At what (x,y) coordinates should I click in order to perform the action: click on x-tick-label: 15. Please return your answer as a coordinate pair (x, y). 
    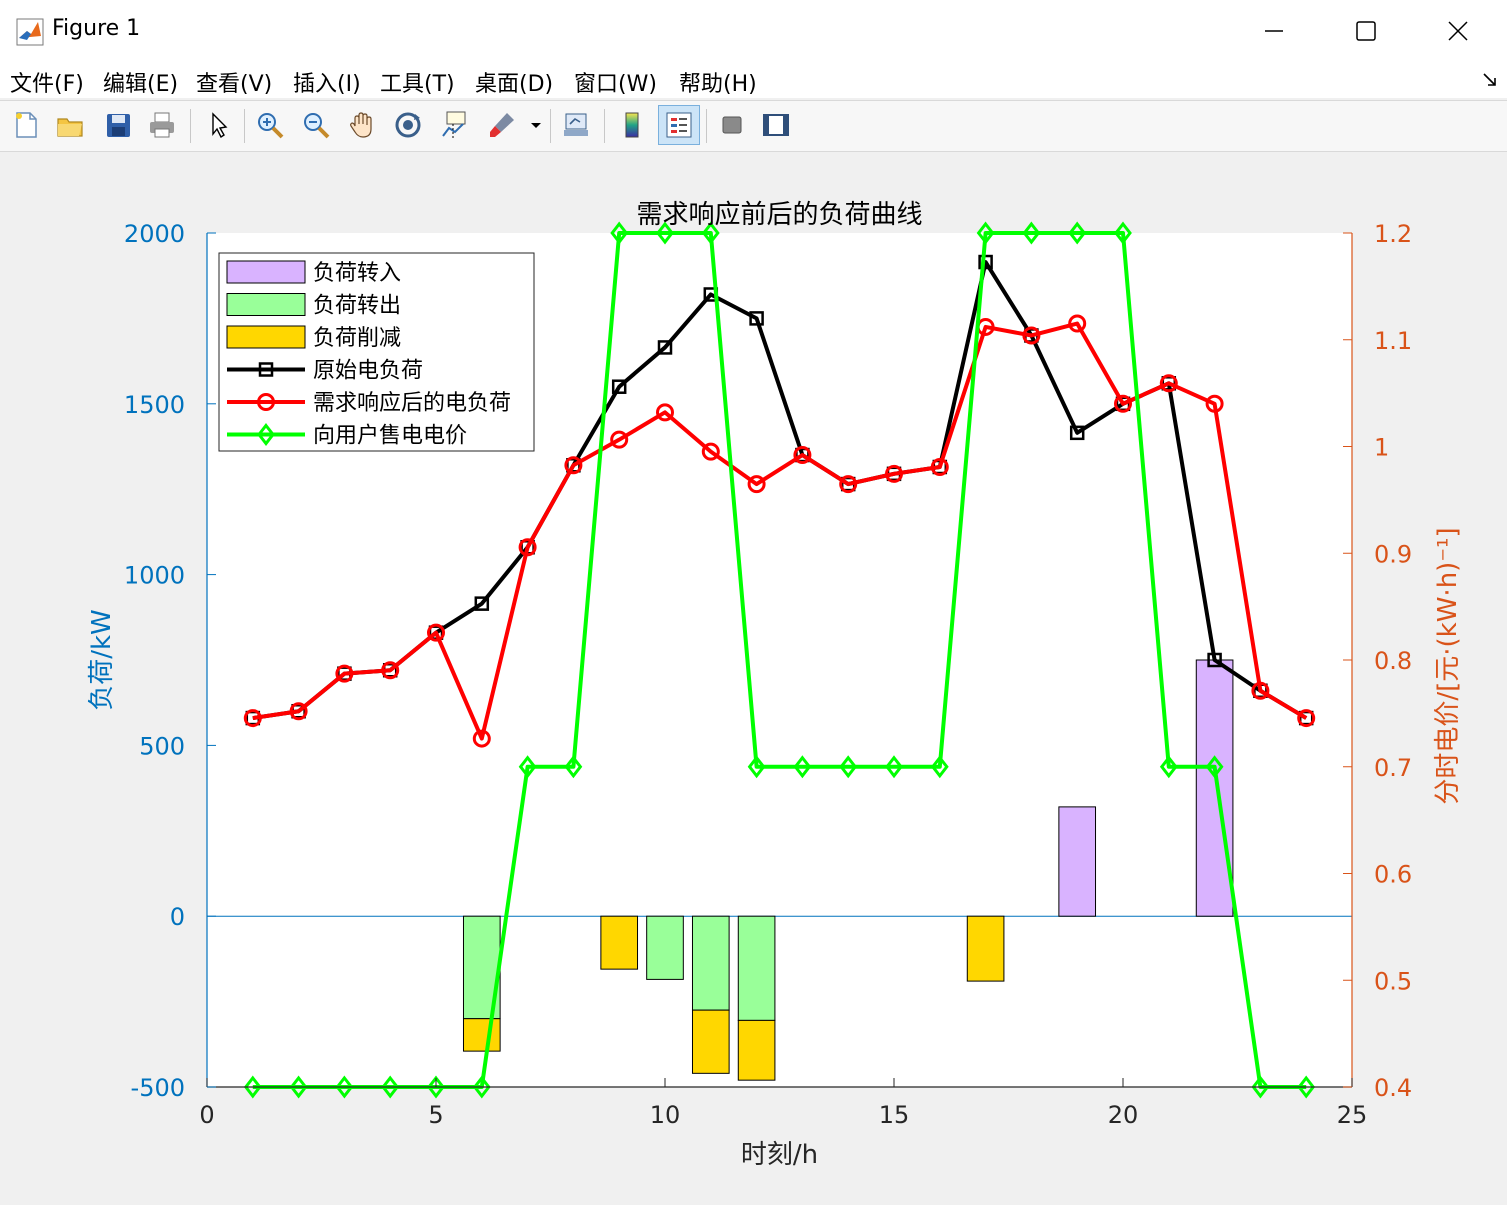
    Looking at the image, I should click on (894, 1115).